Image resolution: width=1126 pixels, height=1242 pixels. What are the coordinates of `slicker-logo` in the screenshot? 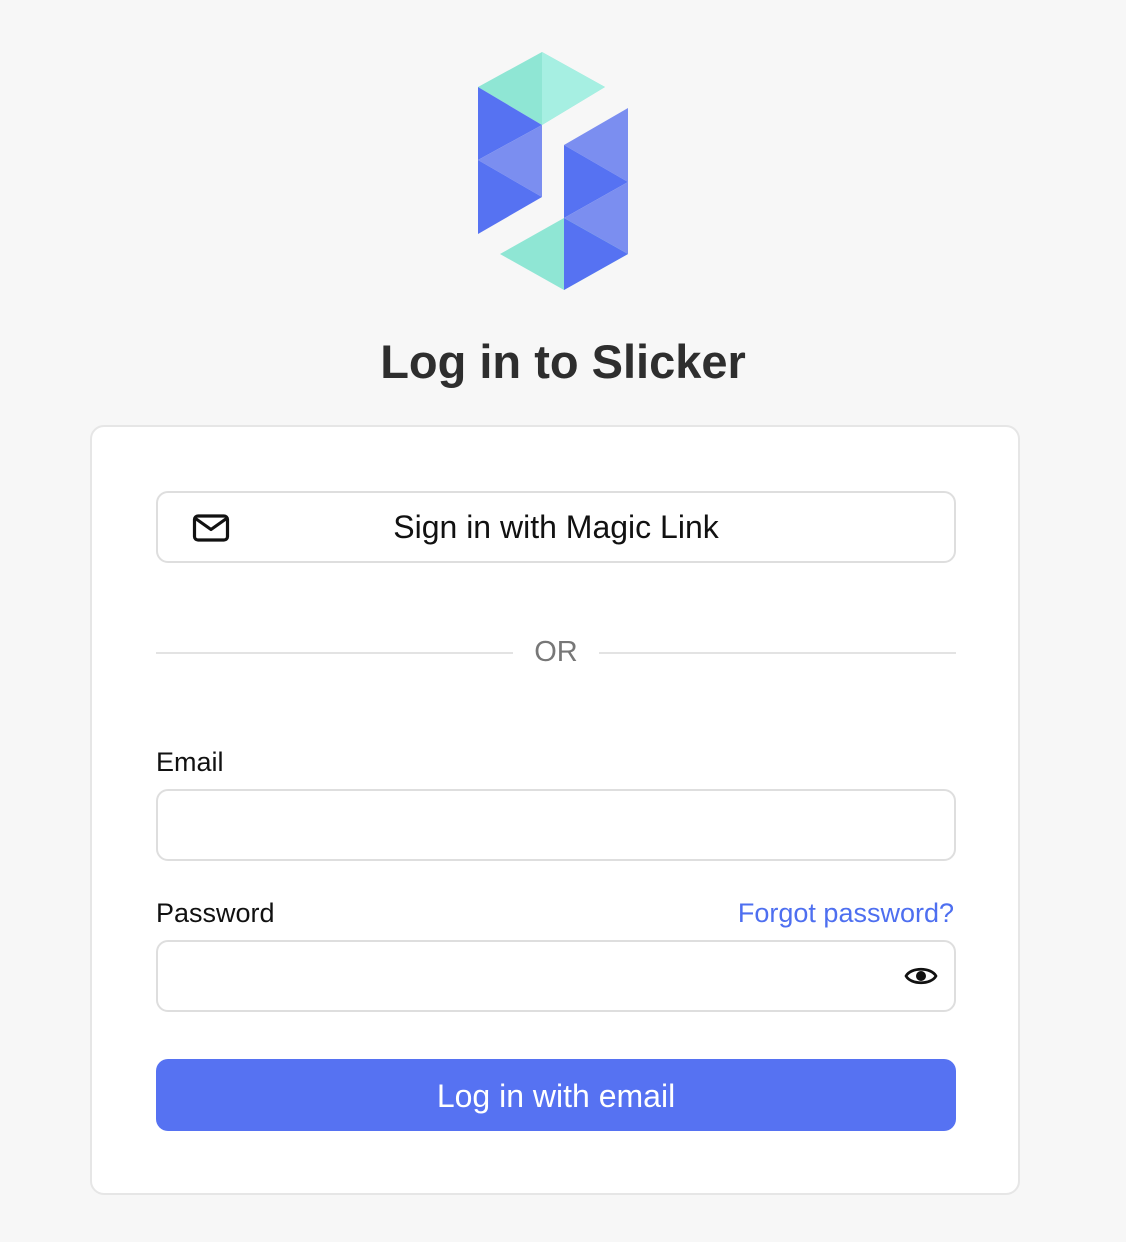 It's located at (553, 171).